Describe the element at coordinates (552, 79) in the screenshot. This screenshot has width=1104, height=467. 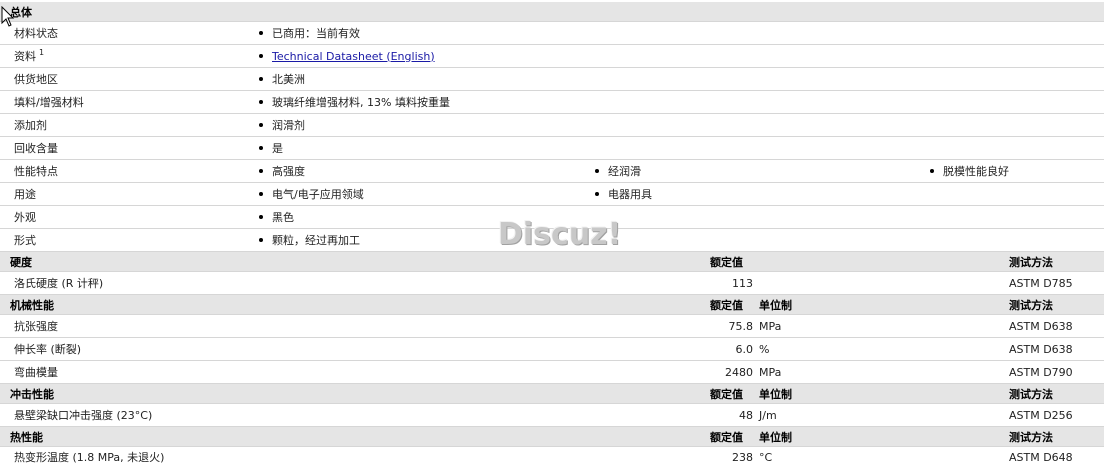
I see `spec-row: 供货地区 北美洲` at that location.